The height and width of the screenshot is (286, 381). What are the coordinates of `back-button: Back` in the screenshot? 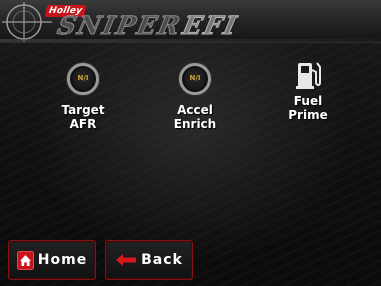 It's located at (149, 260).